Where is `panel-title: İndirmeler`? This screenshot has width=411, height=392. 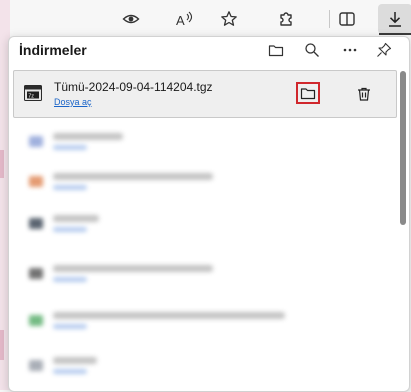 panel-title: İndirmeler is located at coordinates (53, 50).